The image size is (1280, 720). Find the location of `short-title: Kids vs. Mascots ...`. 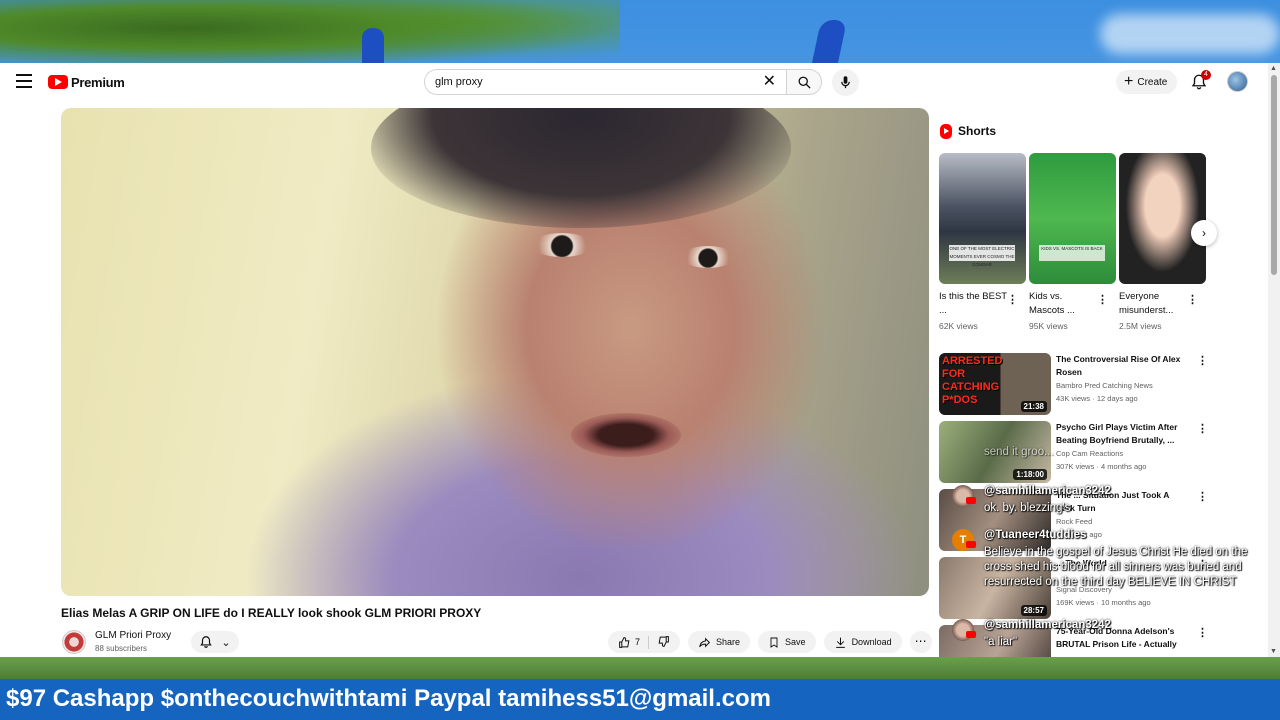

short-title: Kids vs. Mascots ... is located at coordinates (1064, 304).